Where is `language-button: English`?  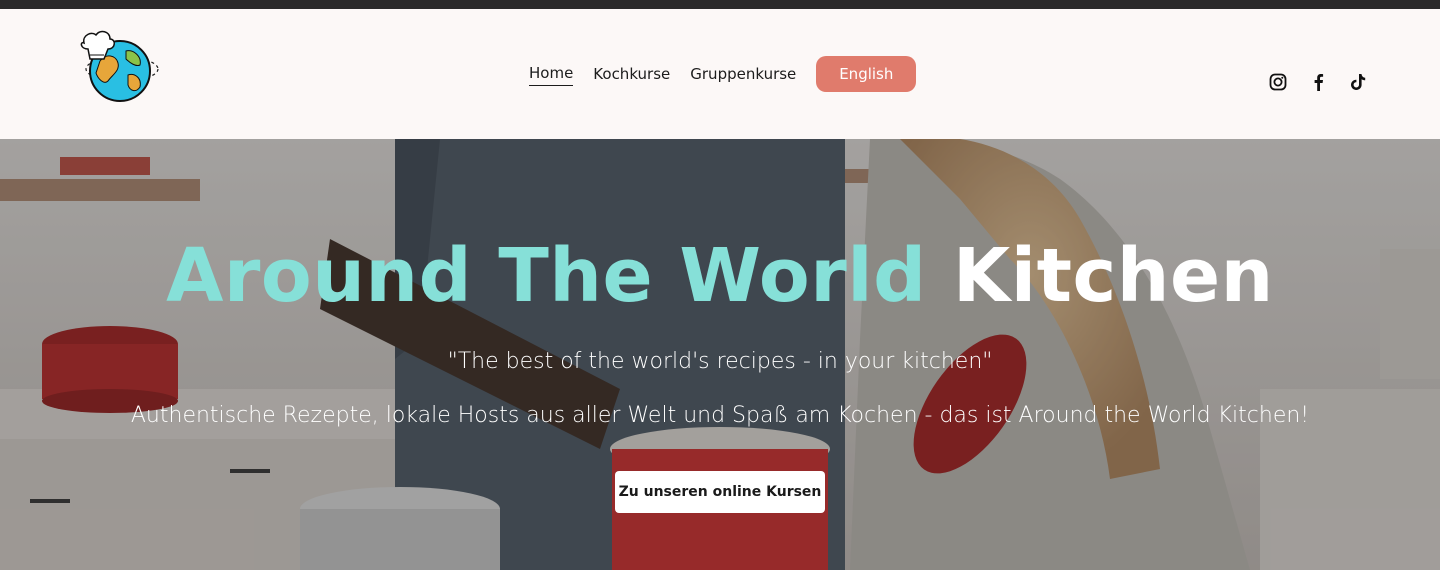
language-button: English is located at coordinates (866, 74).